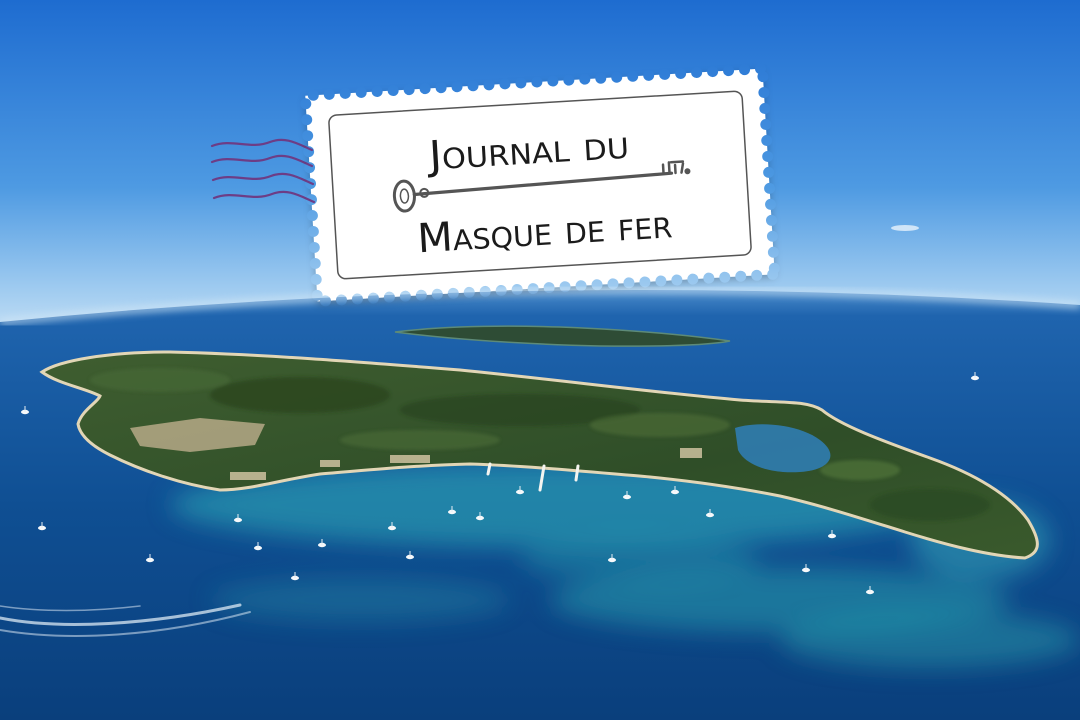 The width and height of the screenshot is (1080, 720). Describe the element at coordinates (905, 228) in the screenshot. I see `cloud-wisp` at that location.